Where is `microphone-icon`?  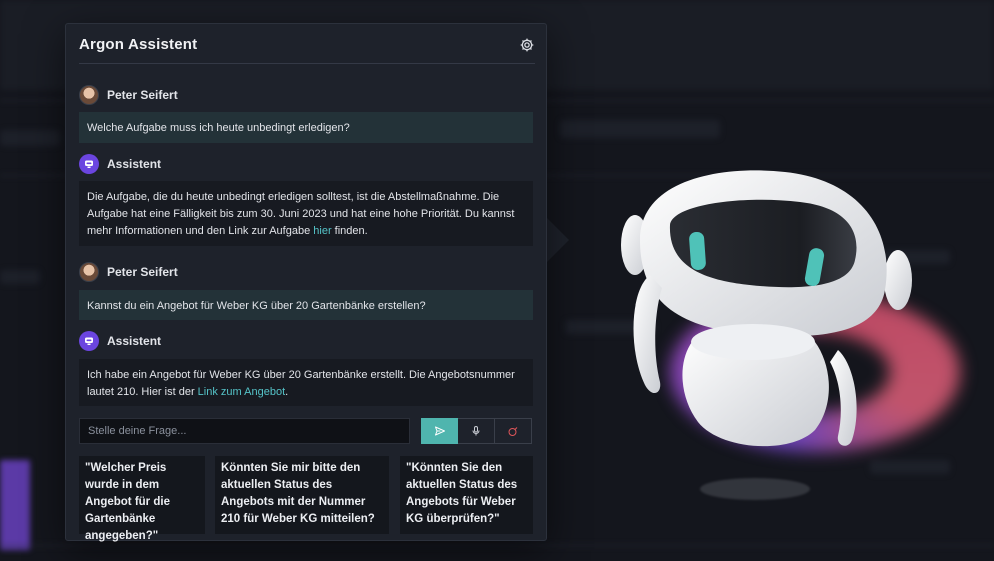 microphone-icon is located at coordinates (476, 431).